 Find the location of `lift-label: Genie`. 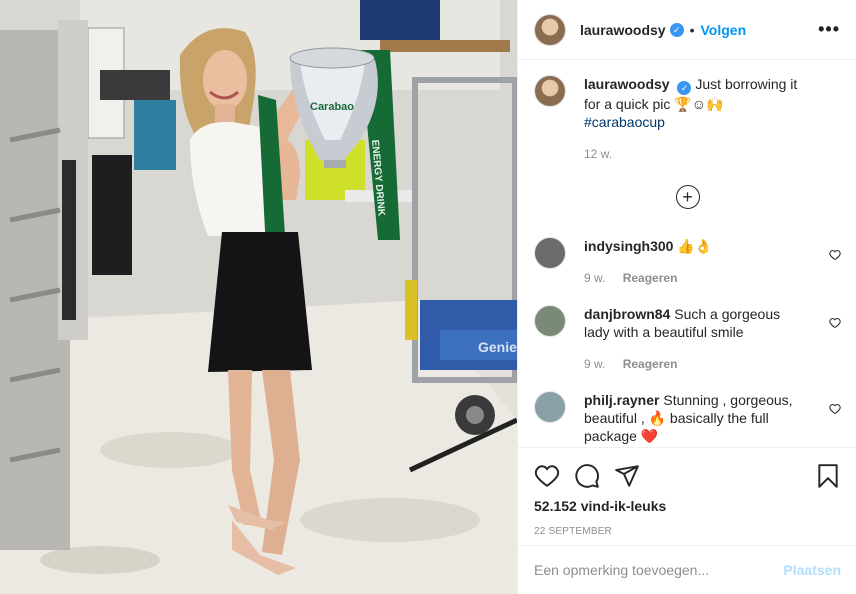

lift-label: Genie is located at coordinates (497, 347).